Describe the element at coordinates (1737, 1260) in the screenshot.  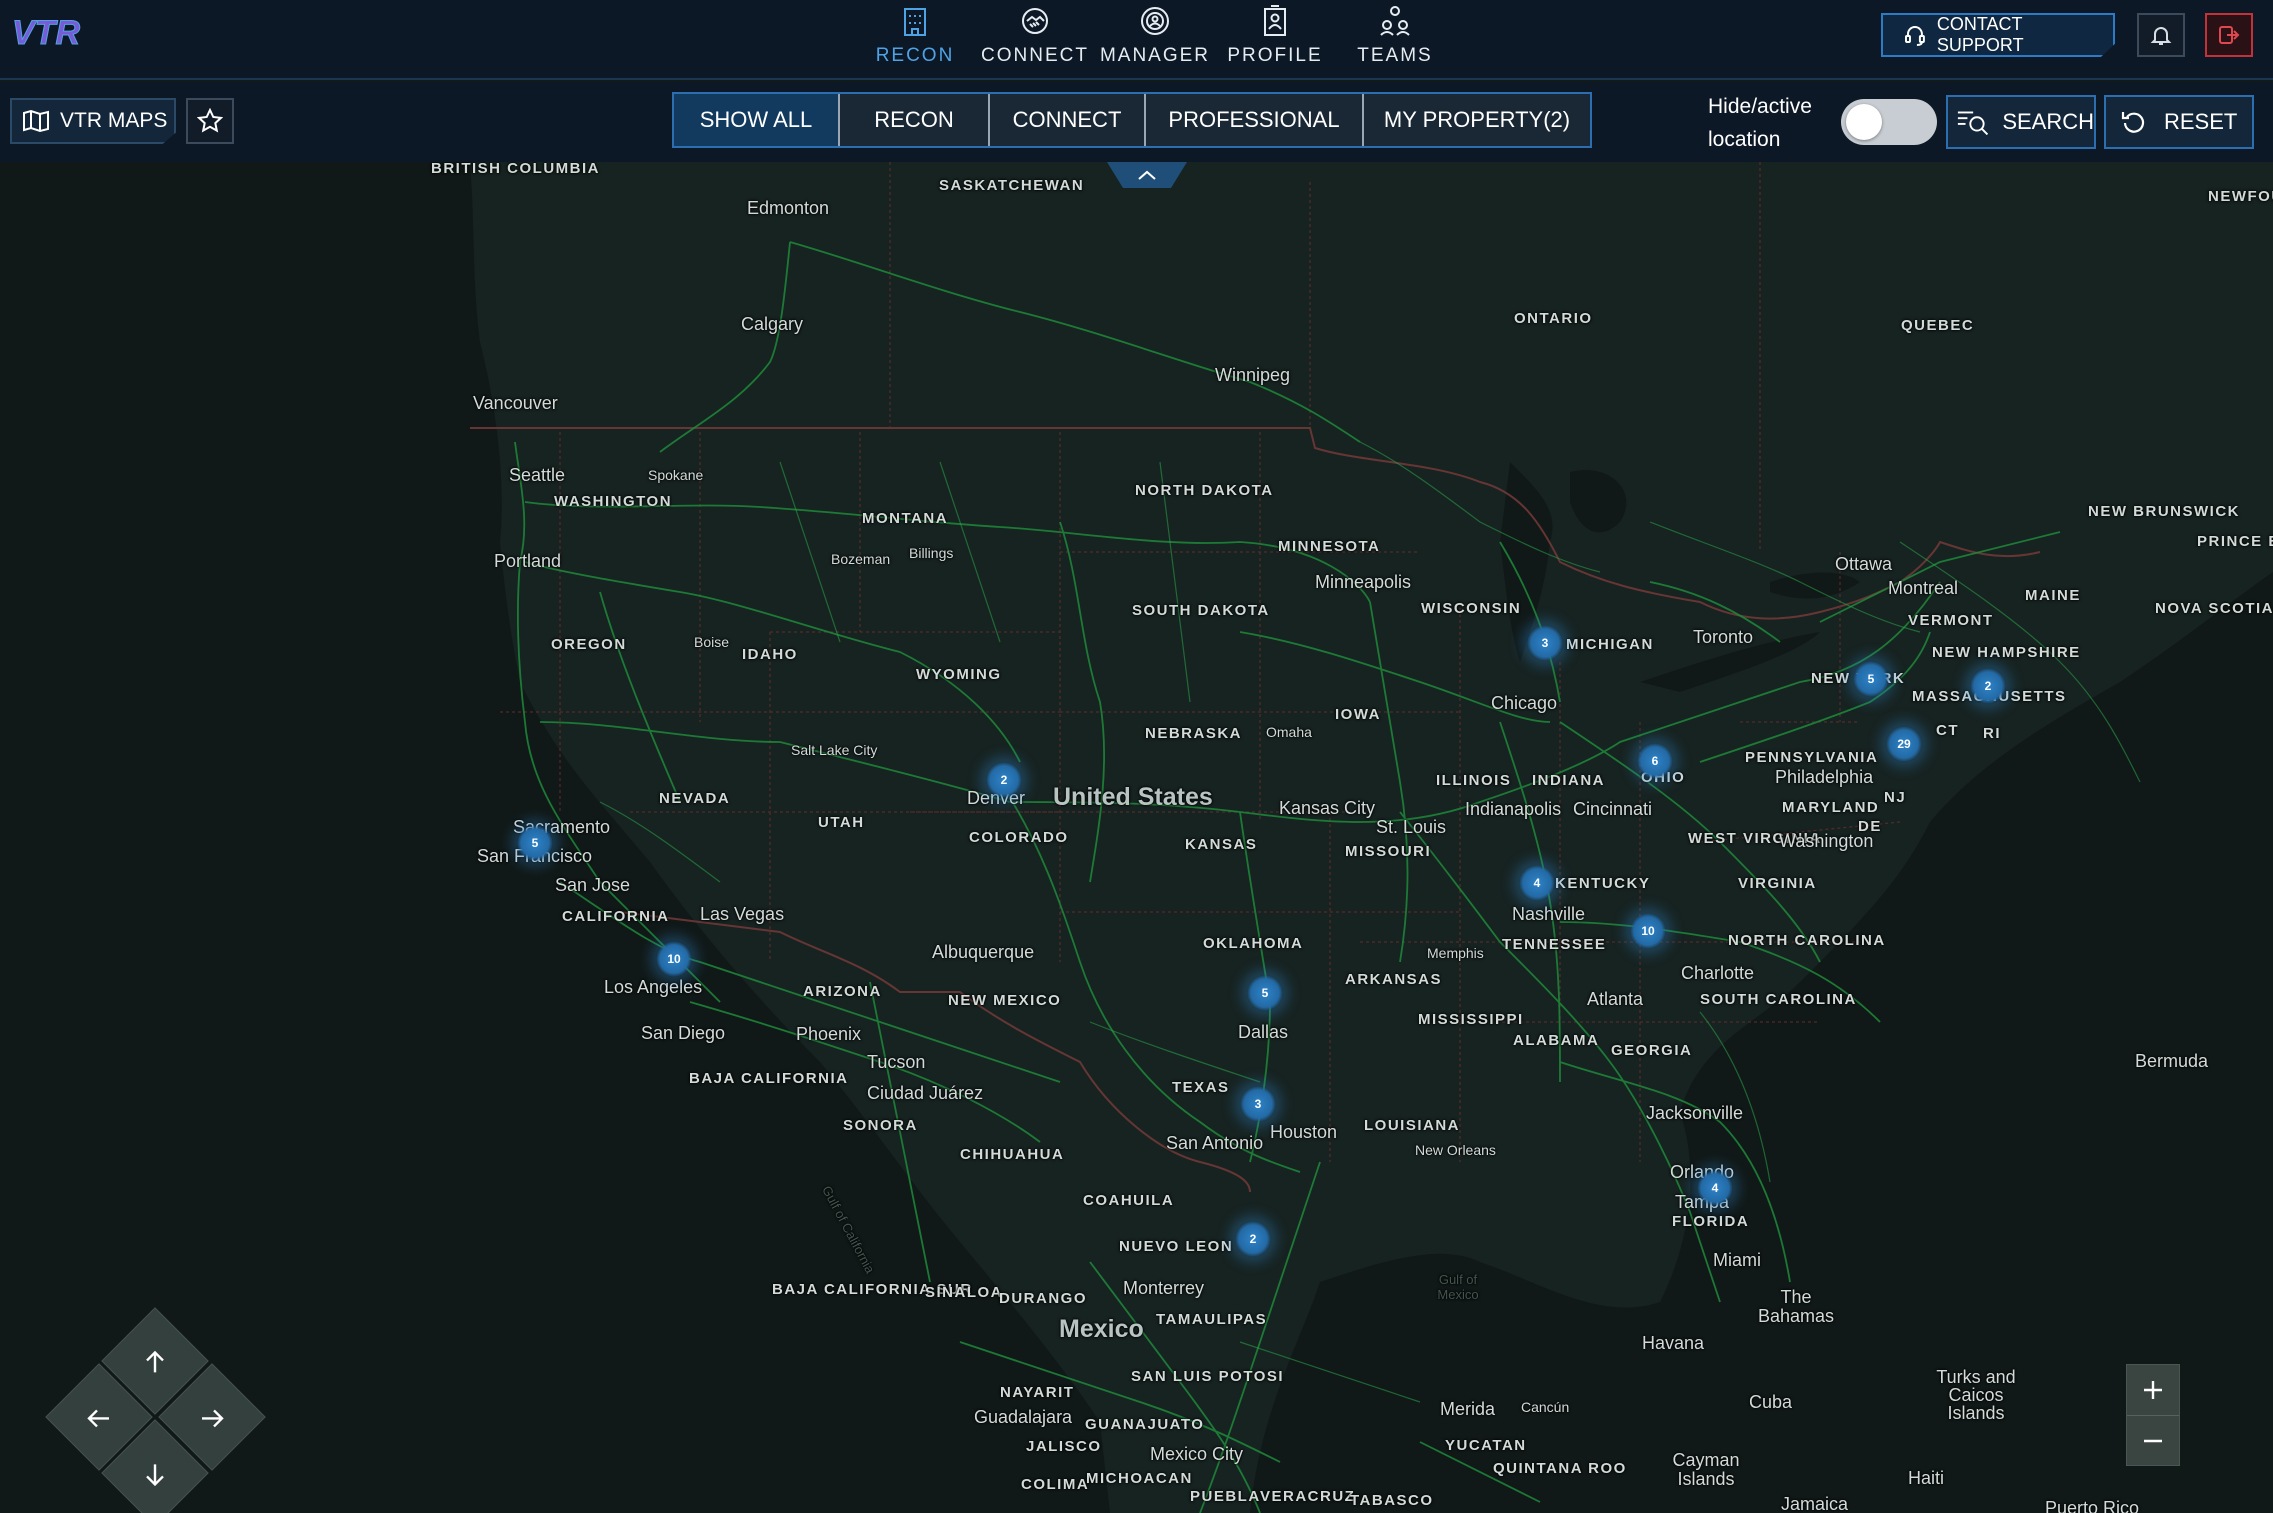
I see `city-label: Miami` at that location.